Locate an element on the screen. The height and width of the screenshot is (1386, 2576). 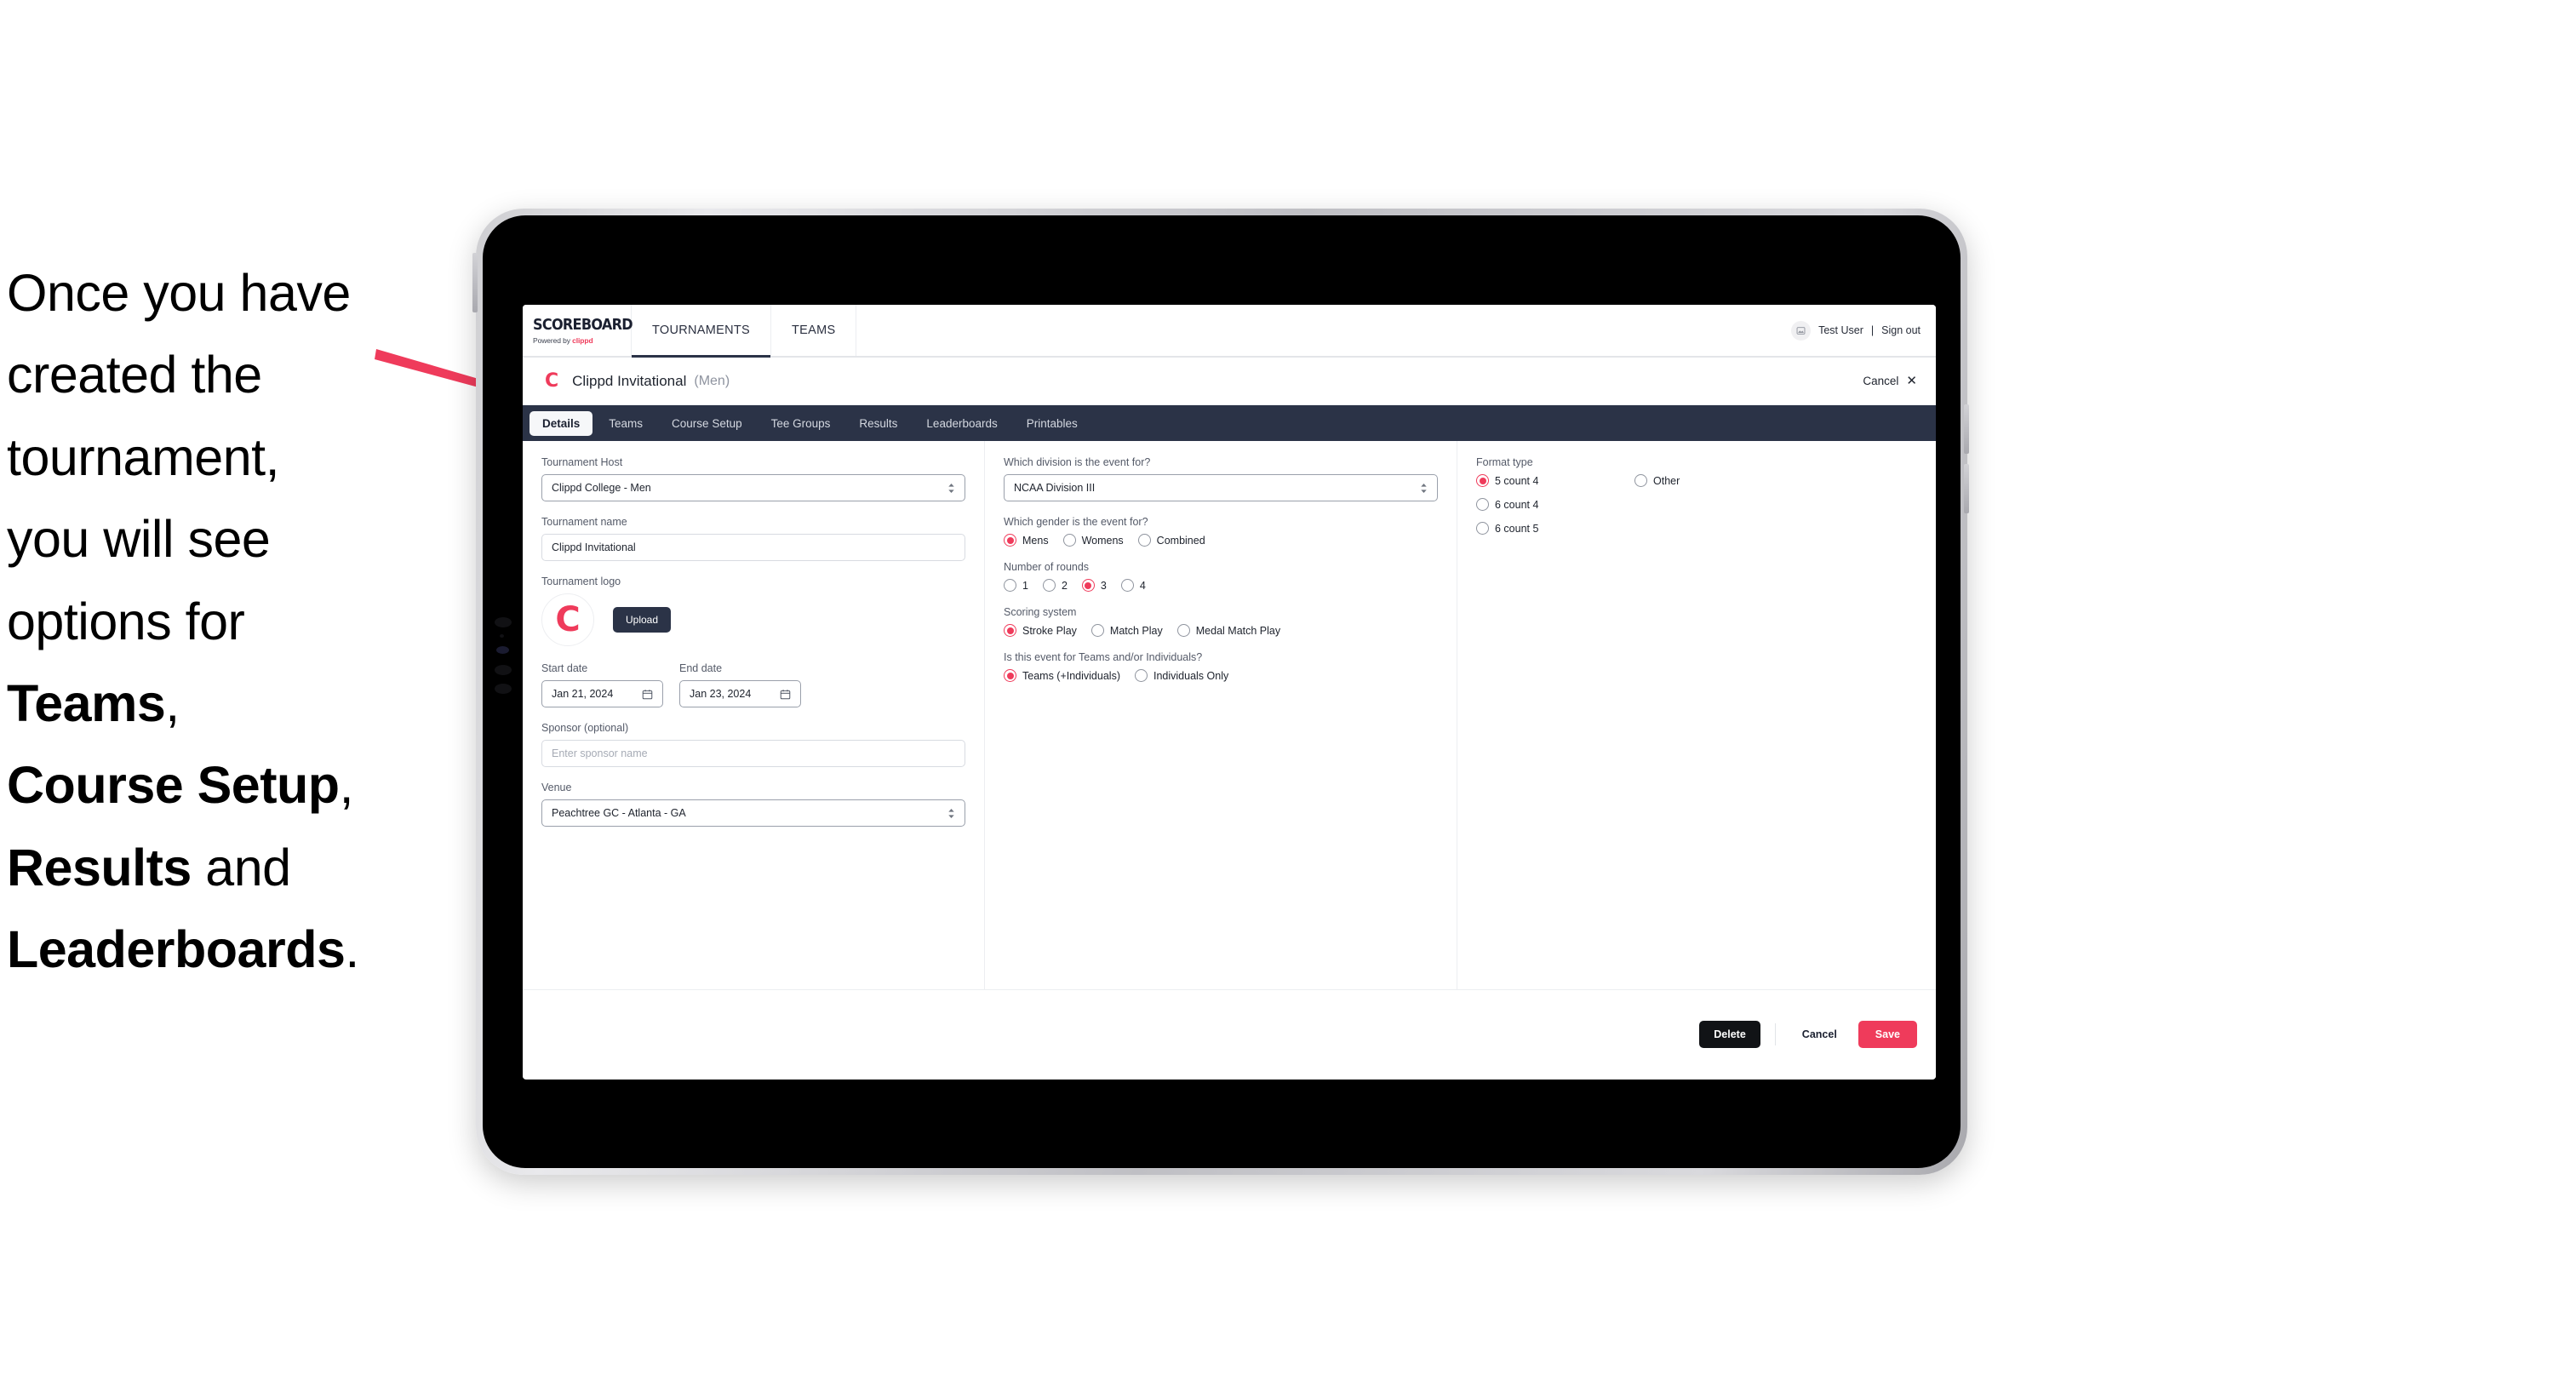
radio-format-6-count-5: 6 count 5 is located at coordinates (1555, 528).